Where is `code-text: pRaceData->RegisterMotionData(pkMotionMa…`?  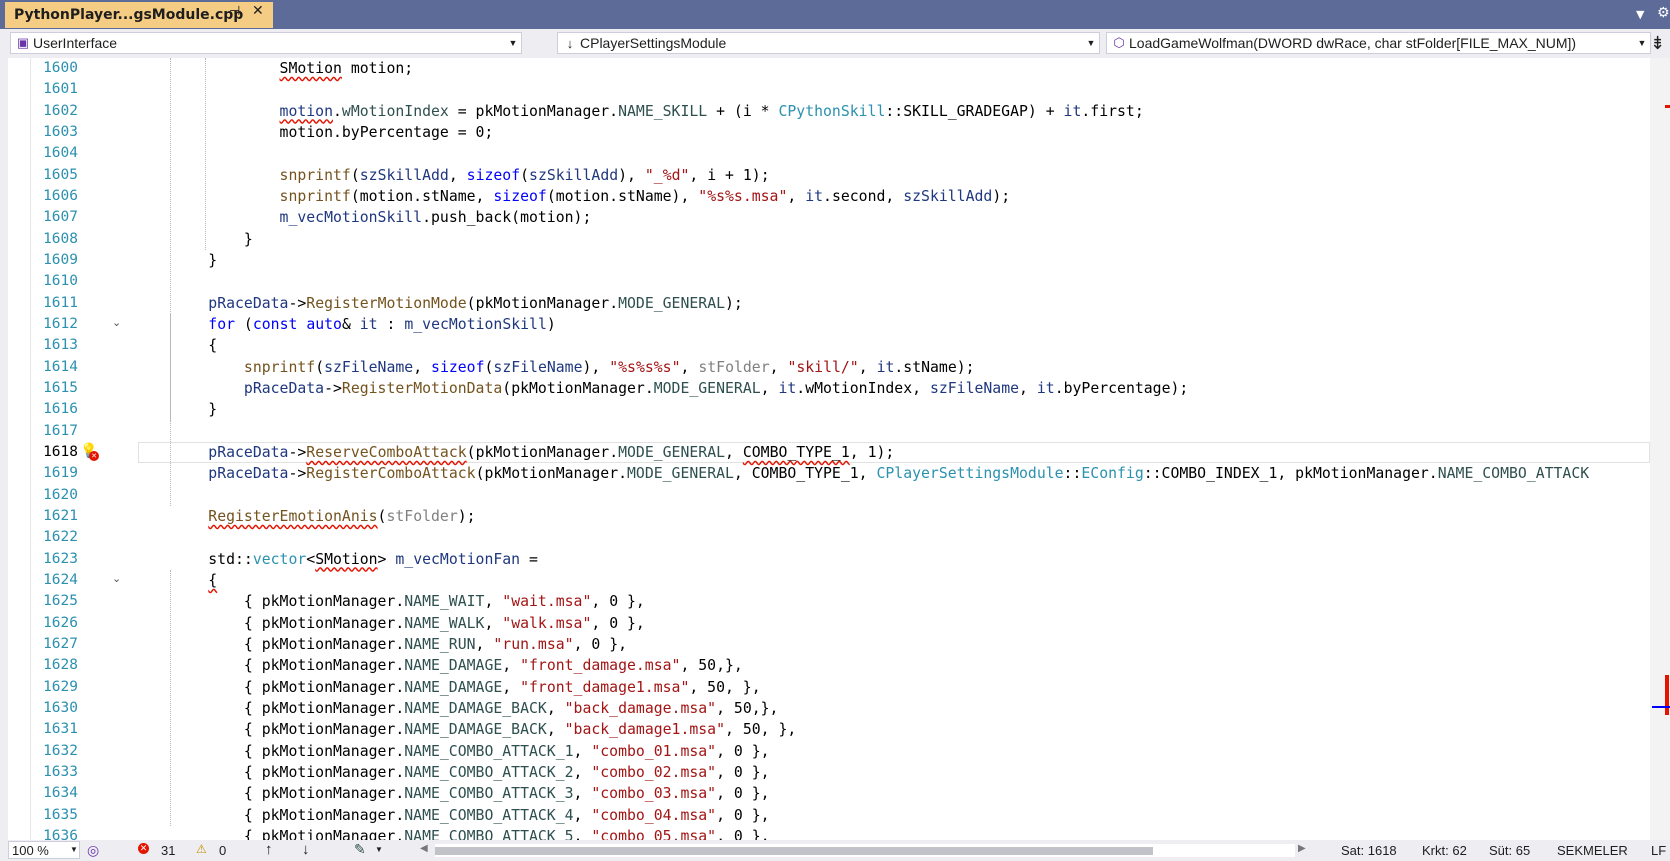 code-text: pRaceData->RegisterMotionData(pkMotionMa… is located at coordinates (662, 388).